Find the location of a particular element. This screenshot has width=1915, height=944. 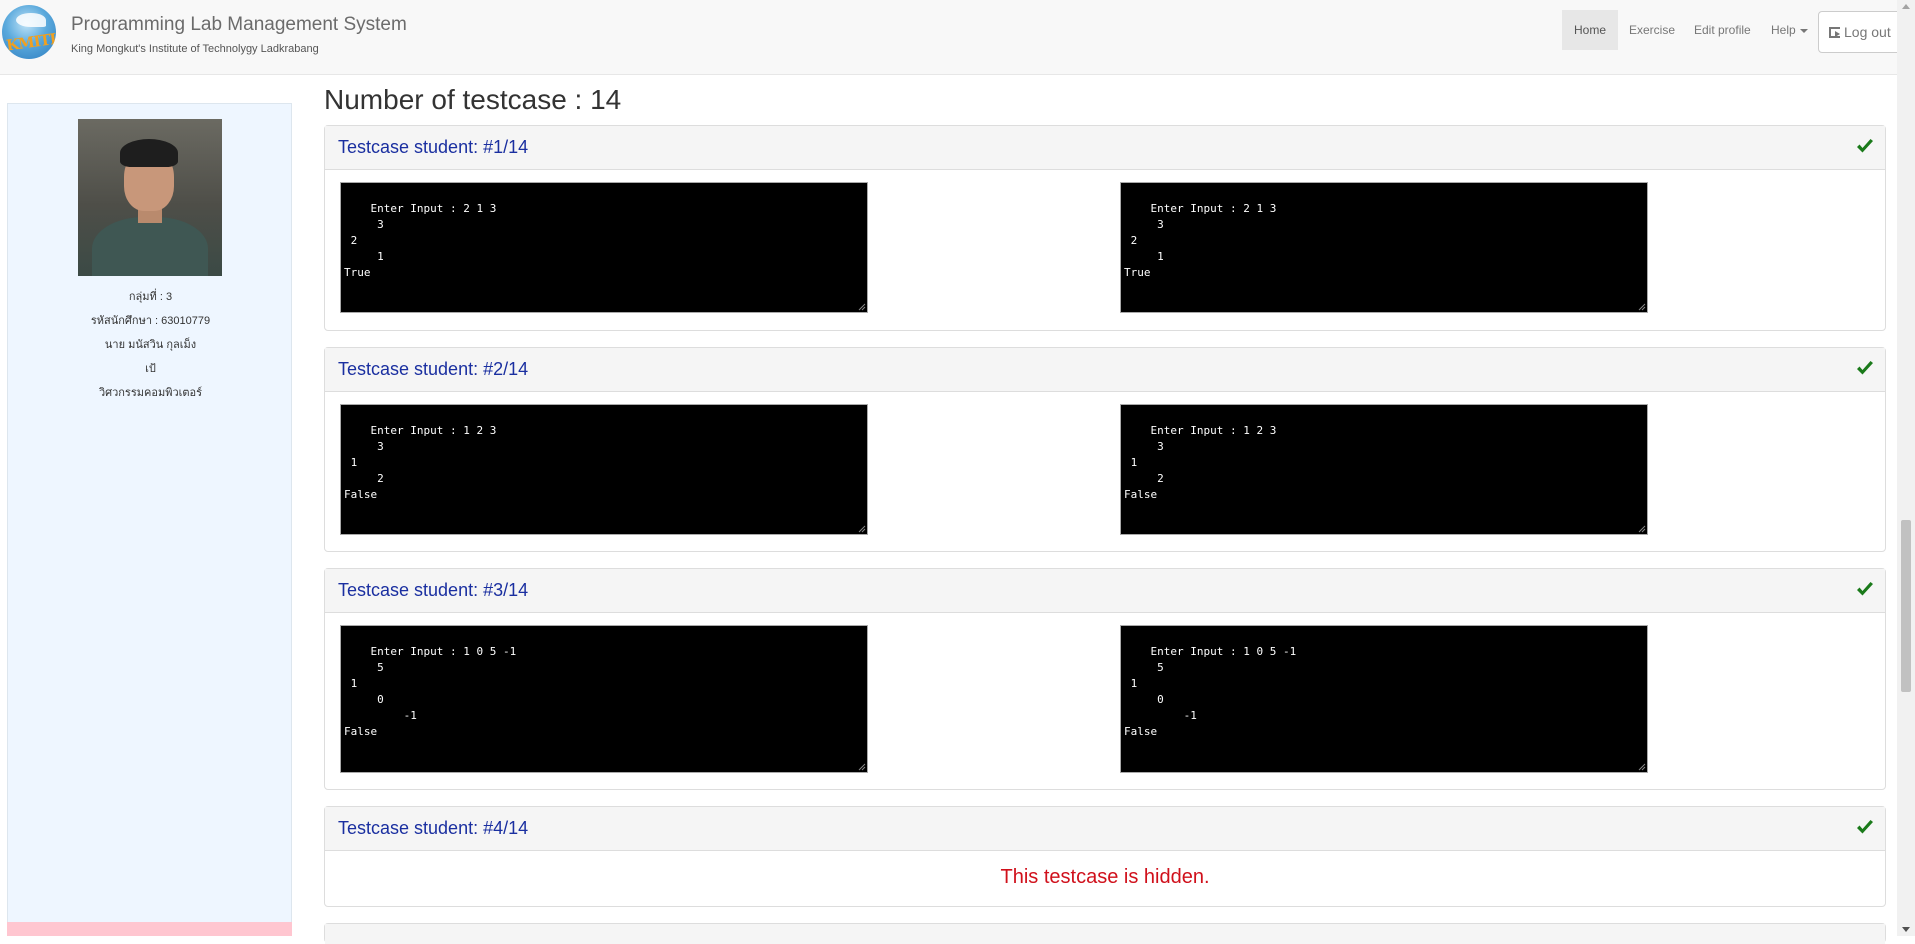

nav-edit-profile: Edit profile is located at coordinates (1722, 30).